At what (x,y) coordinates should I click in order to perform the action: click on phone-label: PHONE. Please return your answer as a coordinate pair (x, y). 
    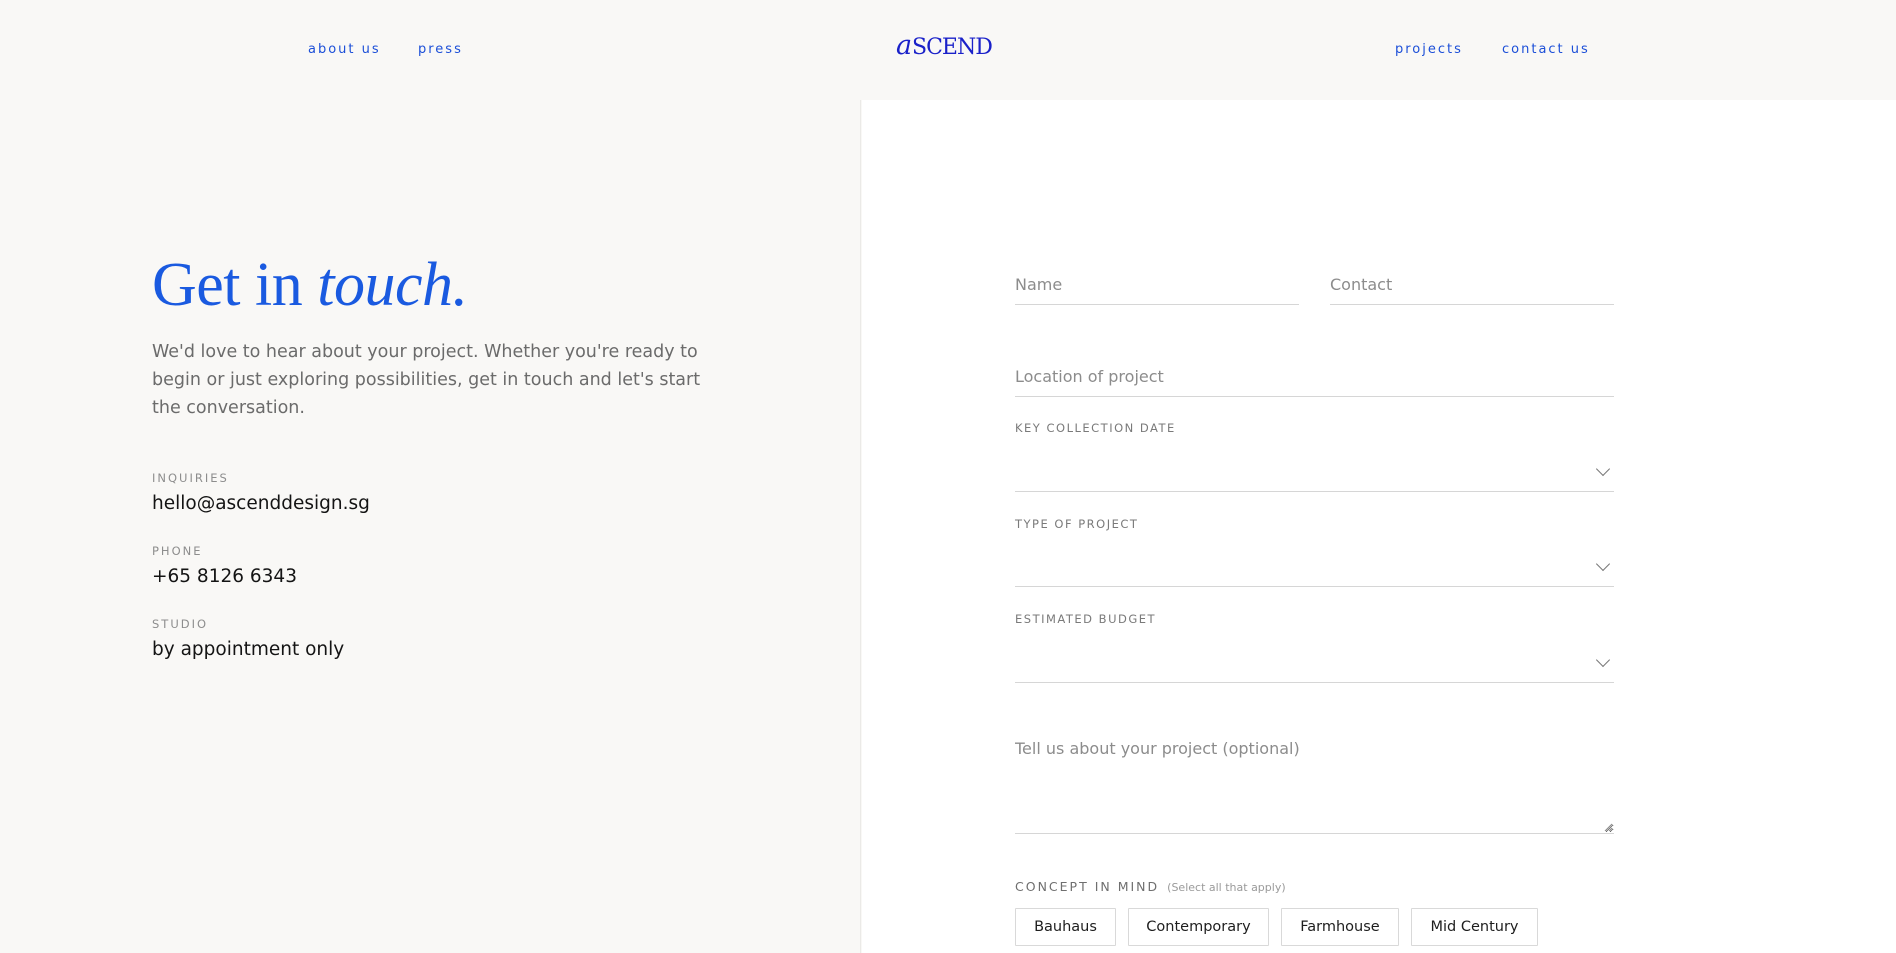
    Looking at the image, I should click on (177, 551).